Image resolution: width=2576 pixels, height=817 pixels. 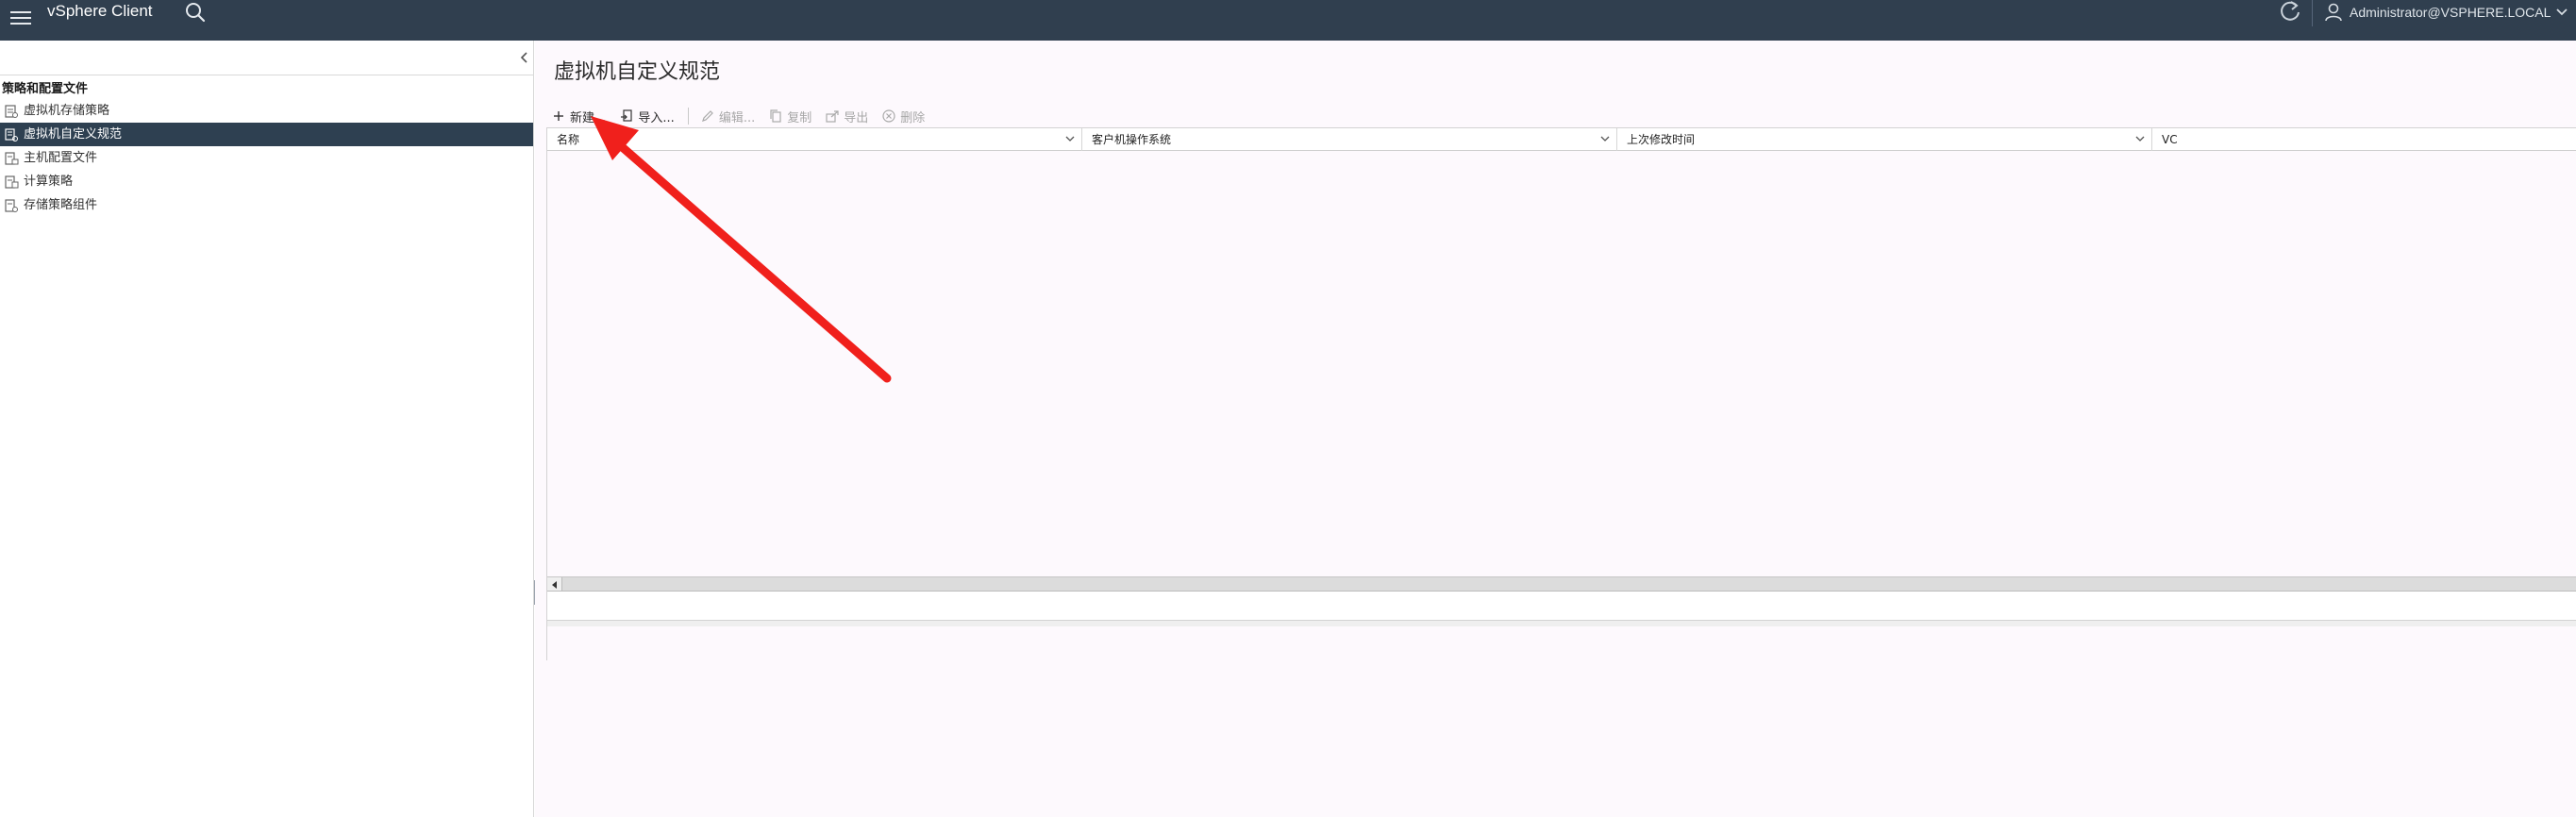 What do you see at coordinates (2290, 12) in the screenshot?
I see `refresh-icon` at bounding box center [2290, 12].